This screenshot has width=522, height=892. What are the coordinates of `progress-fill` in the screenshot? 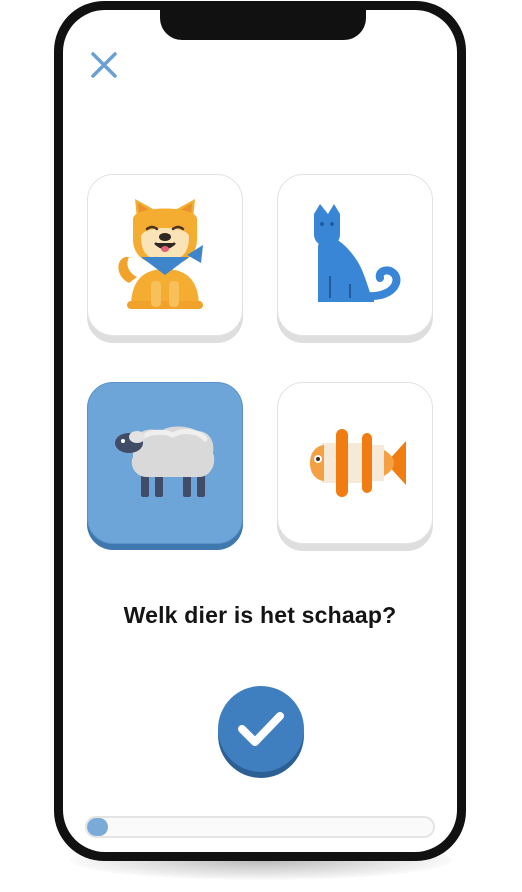 It's located at (97, 827).